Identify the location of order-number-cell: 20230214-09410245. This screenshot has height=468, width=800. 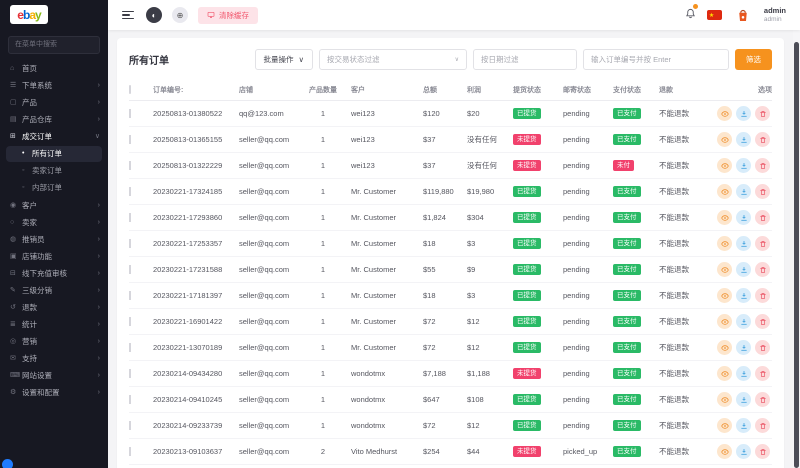
(188, 399).